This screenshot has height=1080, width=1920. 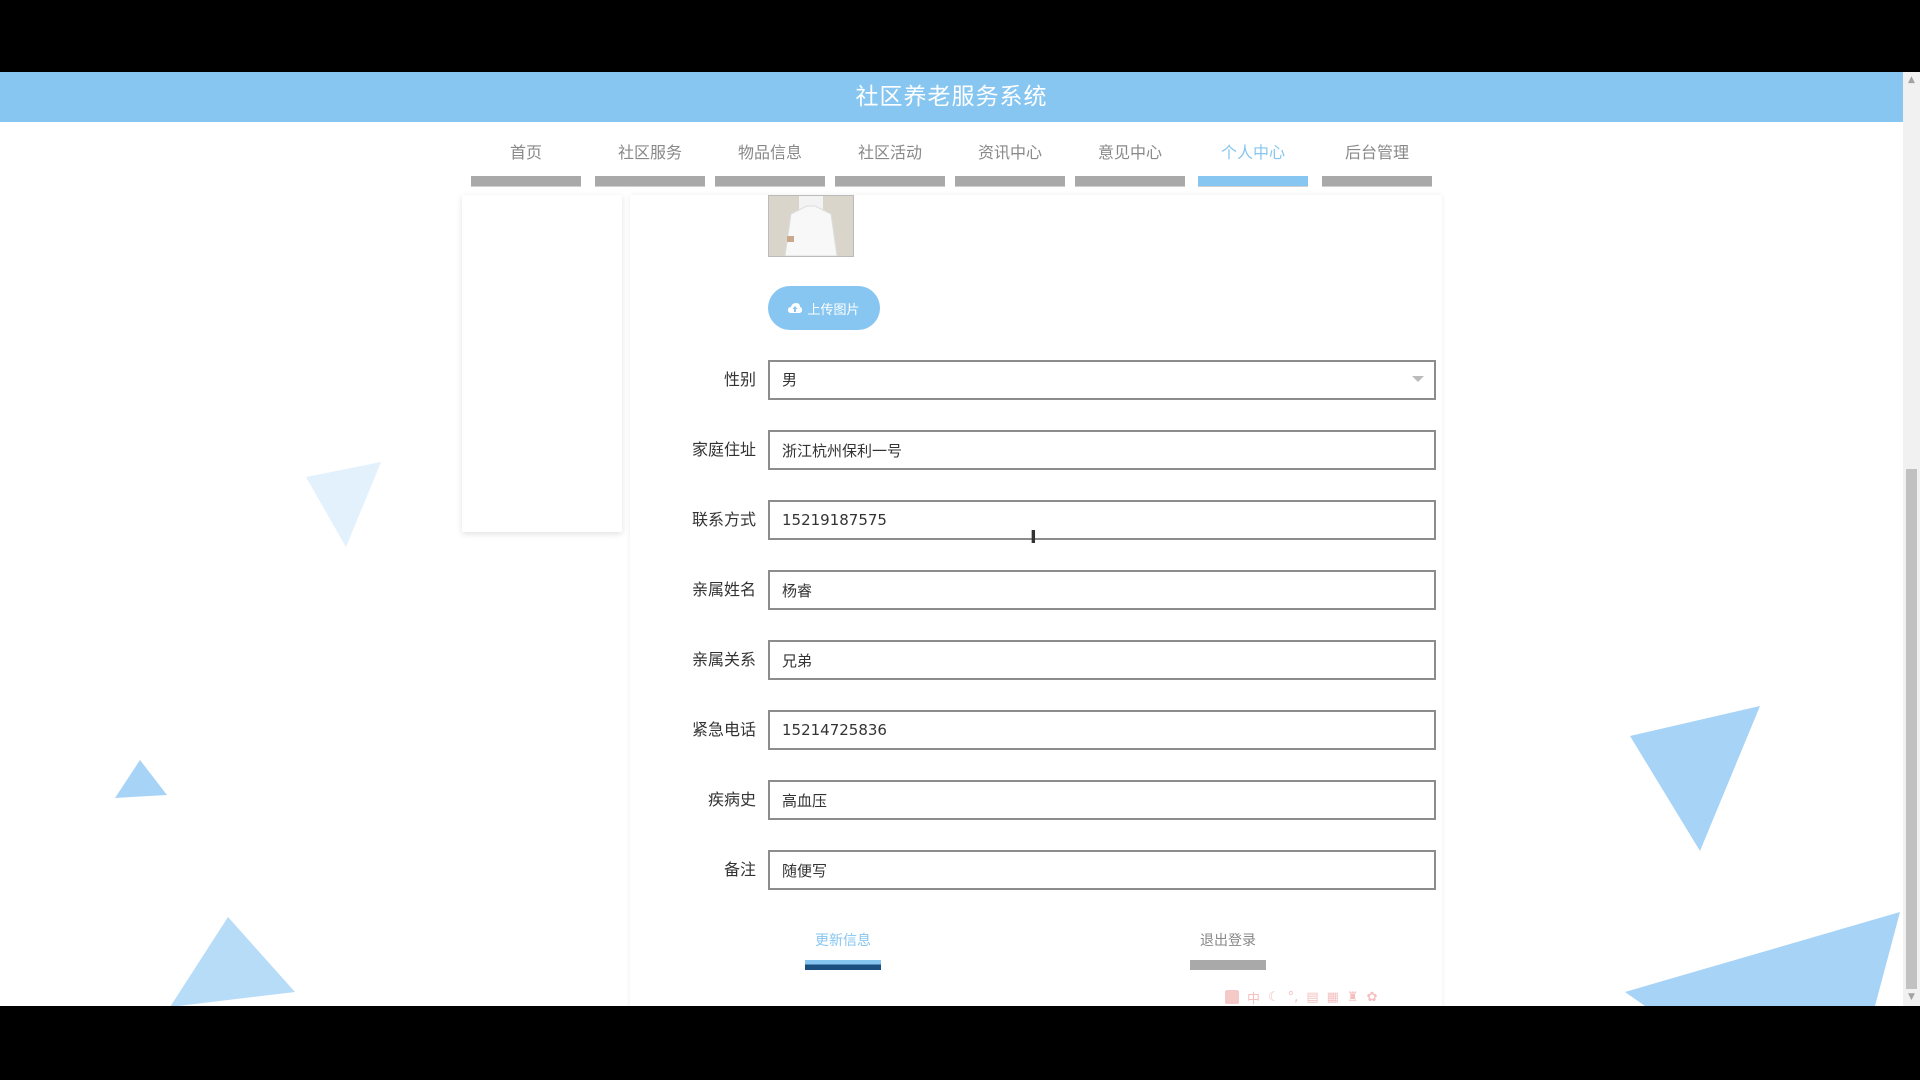 I want to click on field-label: 备注, so click(x=739, y=869).